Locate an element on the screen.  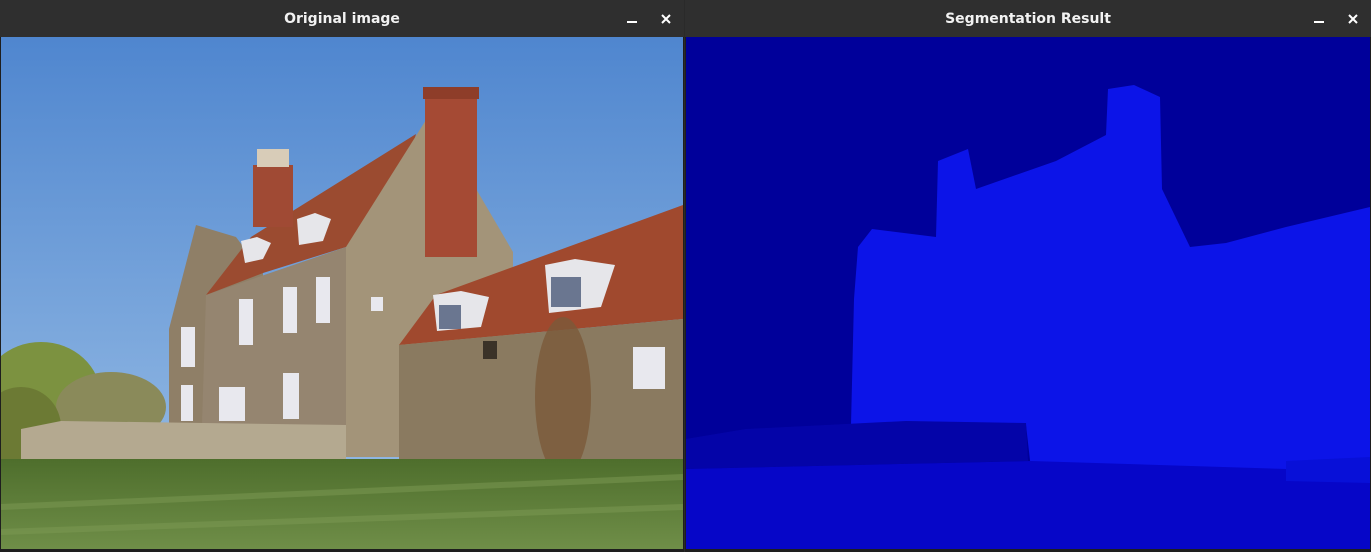
segment-ground is located at coordinates (1028, 505).